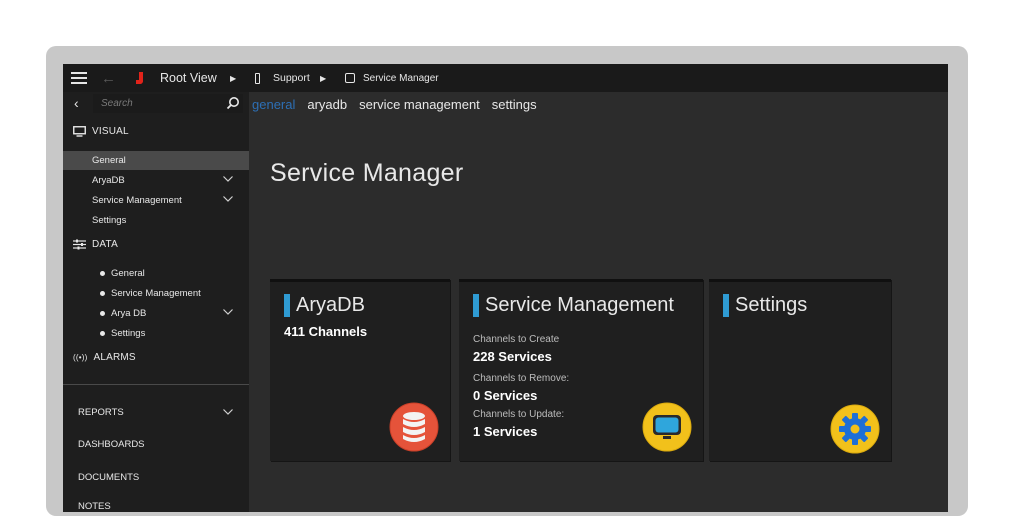  Describe the element at coordinates (156, 412) in the screenshot. I see `sidebar-item-reports: REPORTS` at that location.